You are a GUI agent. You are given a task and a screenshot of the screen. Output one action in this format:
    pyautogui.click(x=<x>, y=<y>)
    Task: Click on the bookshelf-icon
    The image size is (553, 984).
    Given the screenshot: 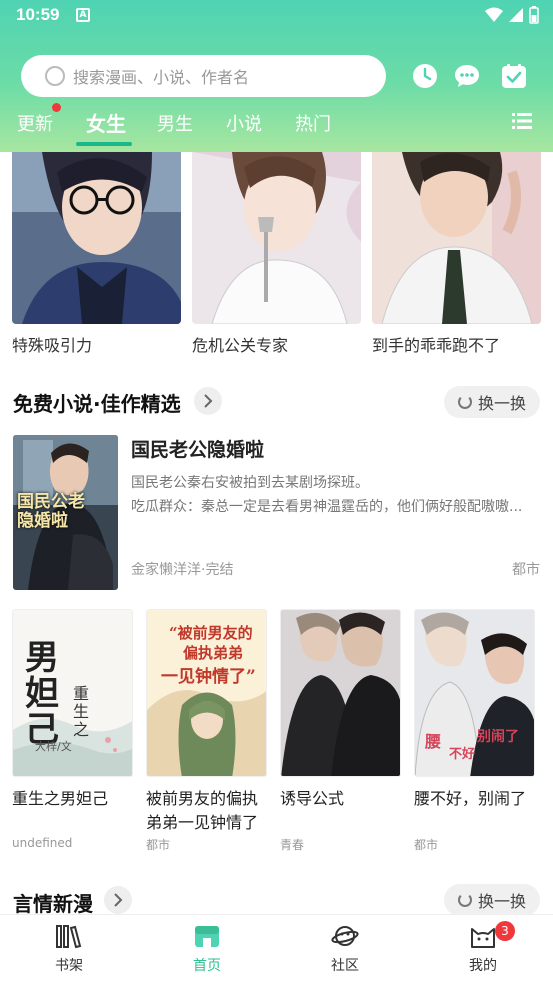 What is the action you would take?
    pyautogui.click(x=69, y=937)
    